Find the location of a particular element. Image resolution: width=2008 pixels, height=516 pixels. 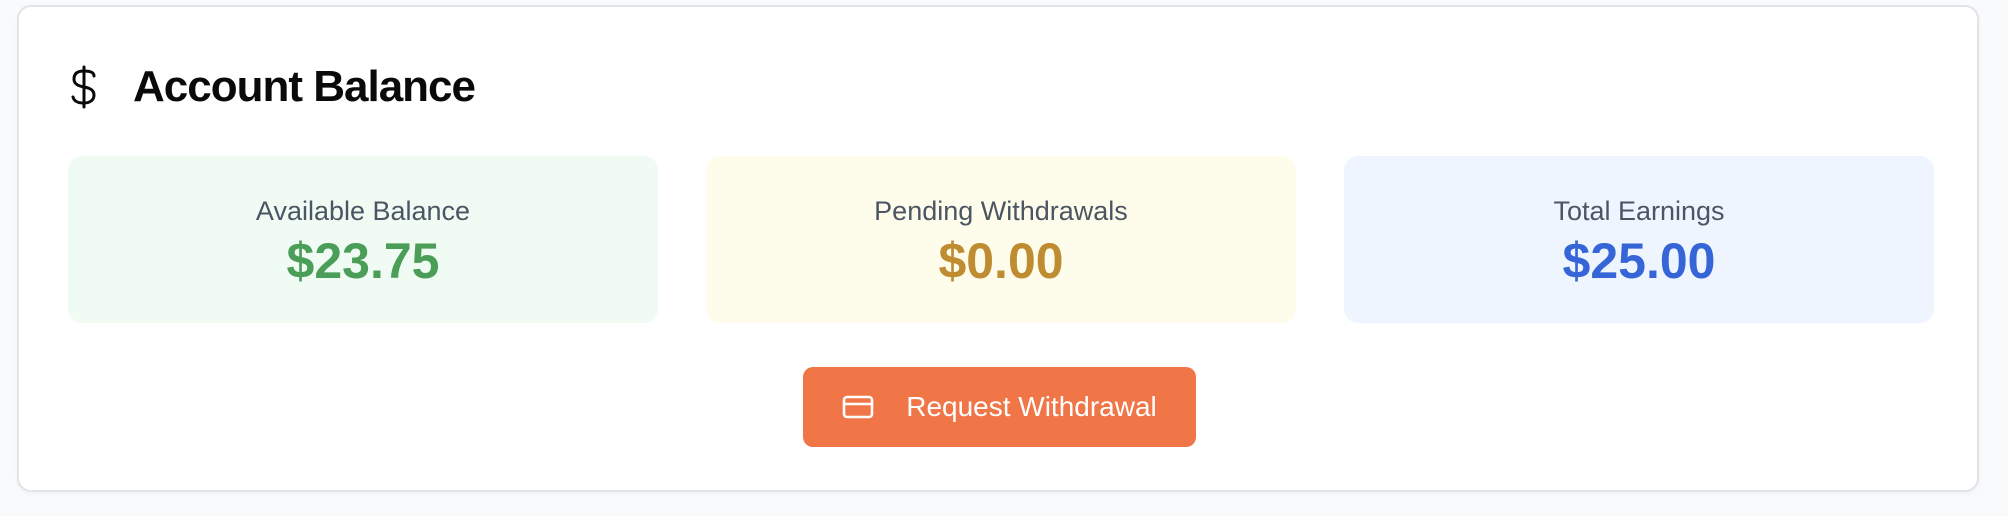

request-withdrawal-button: Request Withdrawal is located at coordinates (999, 407).